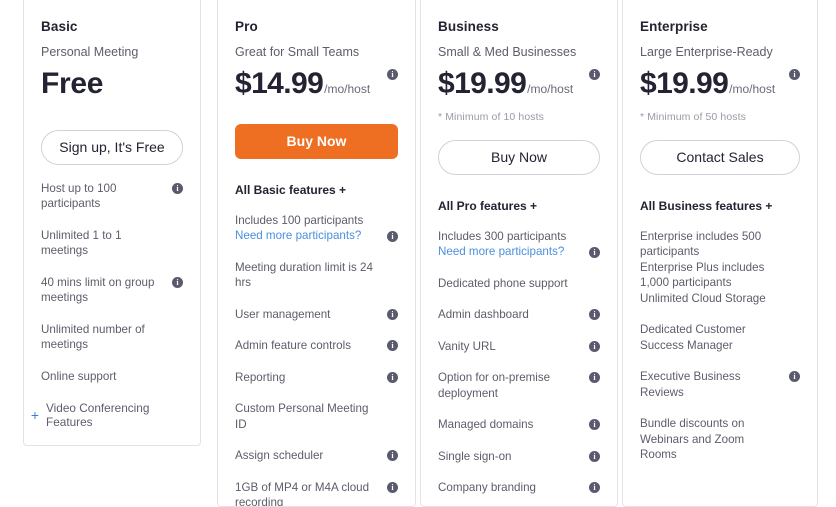 Image resolution: width=836 pixels, height=507 pixels. Describe the element at coordinates (112, 26) in the screenshot. I see `plan-name: Basic` at that location.